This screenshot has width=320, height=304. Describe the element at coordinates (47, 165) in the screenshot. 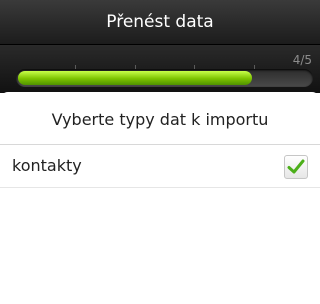

I see `list-item-label: kontakty` at that location.